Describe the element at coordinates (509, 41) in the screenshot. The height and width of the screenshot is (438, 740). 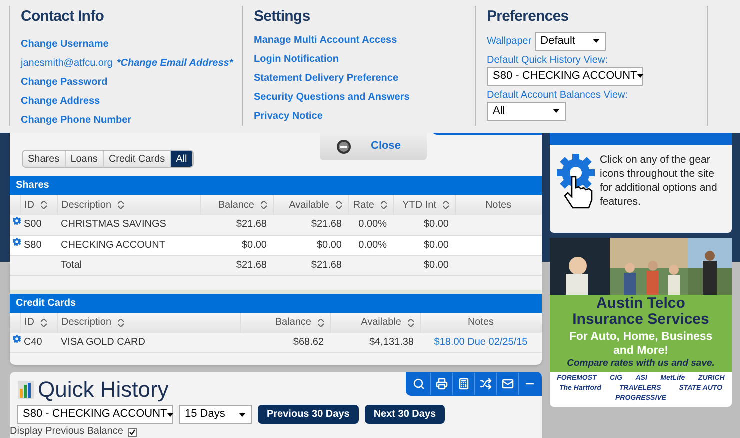
I see `wallpaper-label: Wallpaper` at that location.